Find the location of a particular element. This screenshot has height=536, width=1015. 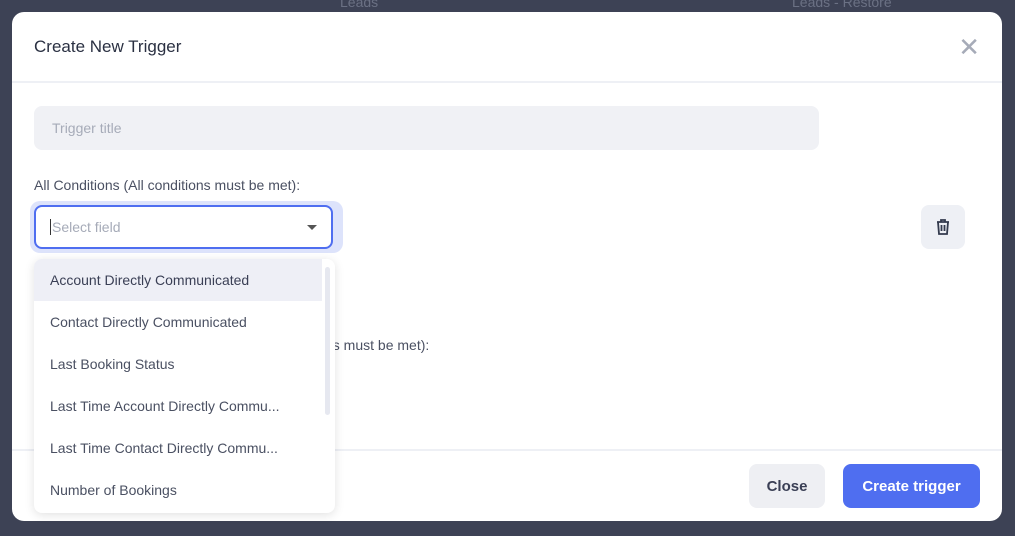

close-icon: ✕ is located at coordinates (969, 47).